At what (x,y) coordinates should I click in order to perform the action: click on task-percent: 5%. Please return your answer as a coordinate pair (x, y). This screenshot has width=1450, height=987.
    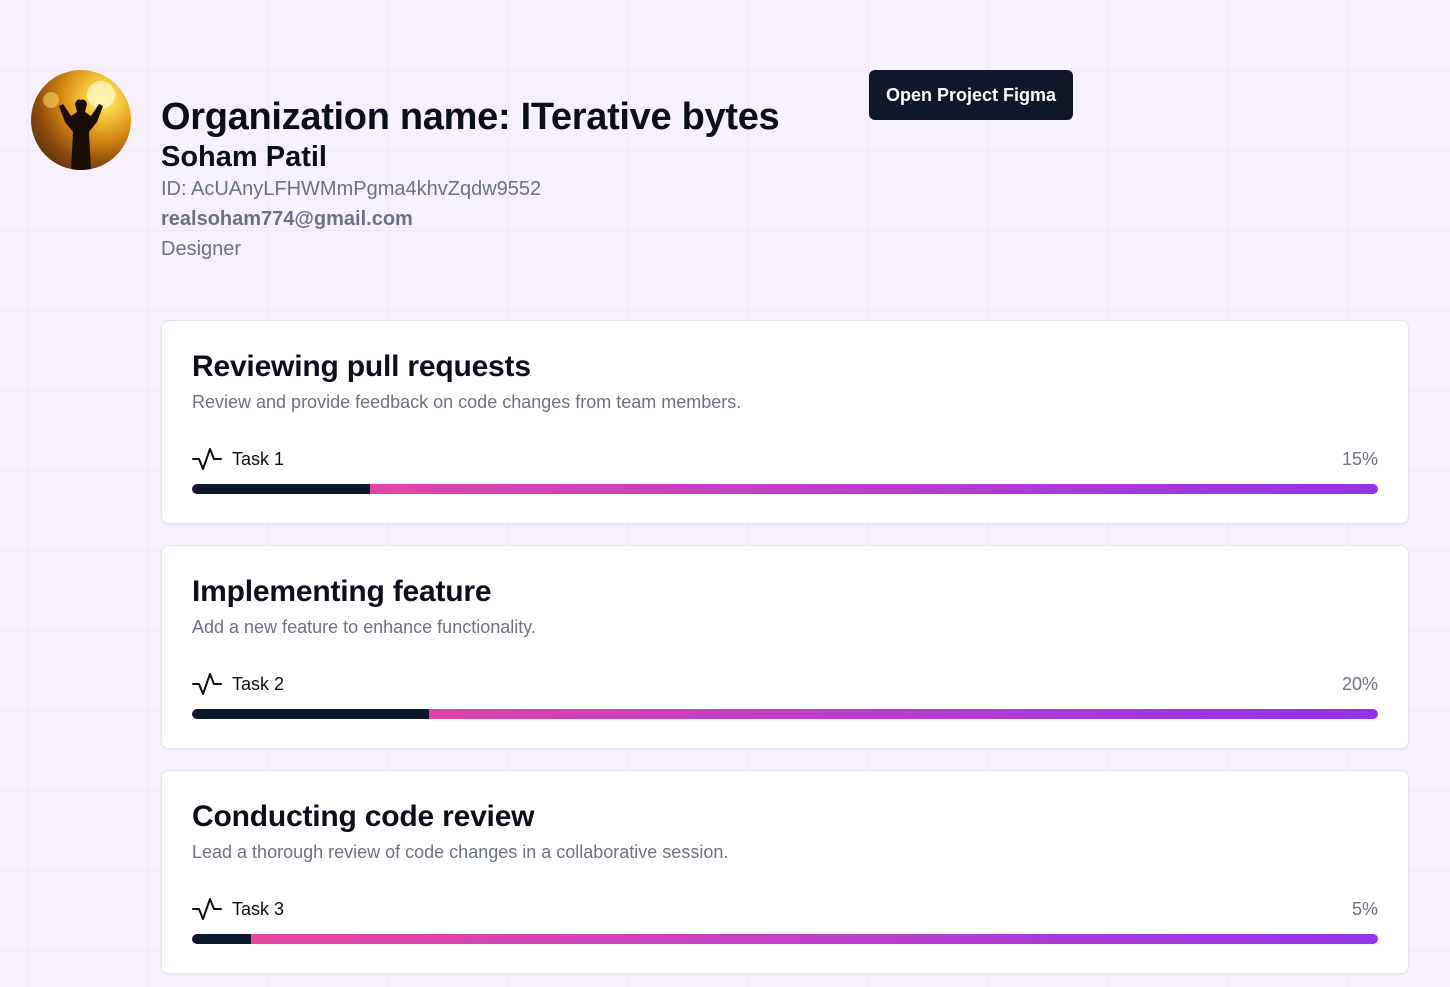
    Looking at the image, I should click on (1364, 908).